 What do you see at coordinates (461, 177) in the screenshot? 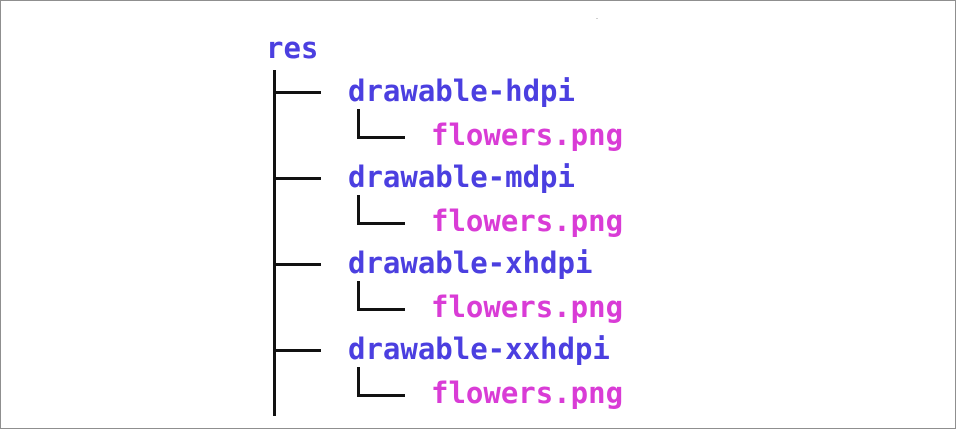
I see `folder-label: drawable-mdpi` at bounding box center [461, 177].